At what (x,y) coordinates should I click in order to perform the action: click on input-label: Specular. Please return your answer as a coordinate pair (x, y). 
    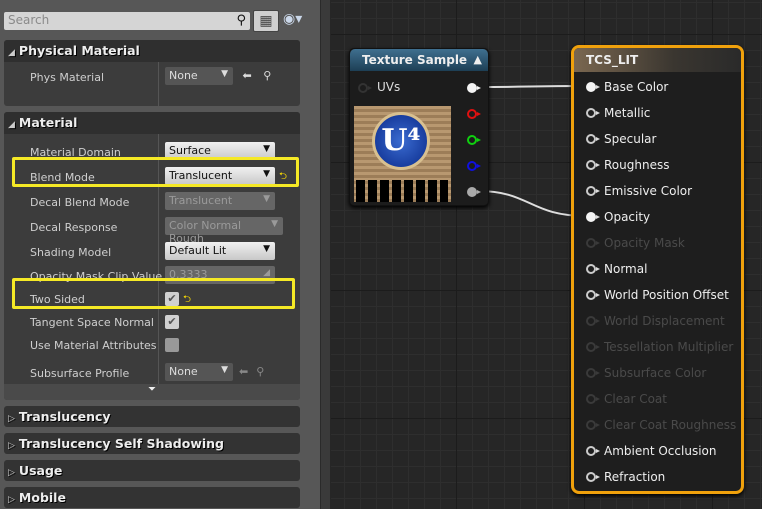
    Looking at the image, I should click on (630, 139).